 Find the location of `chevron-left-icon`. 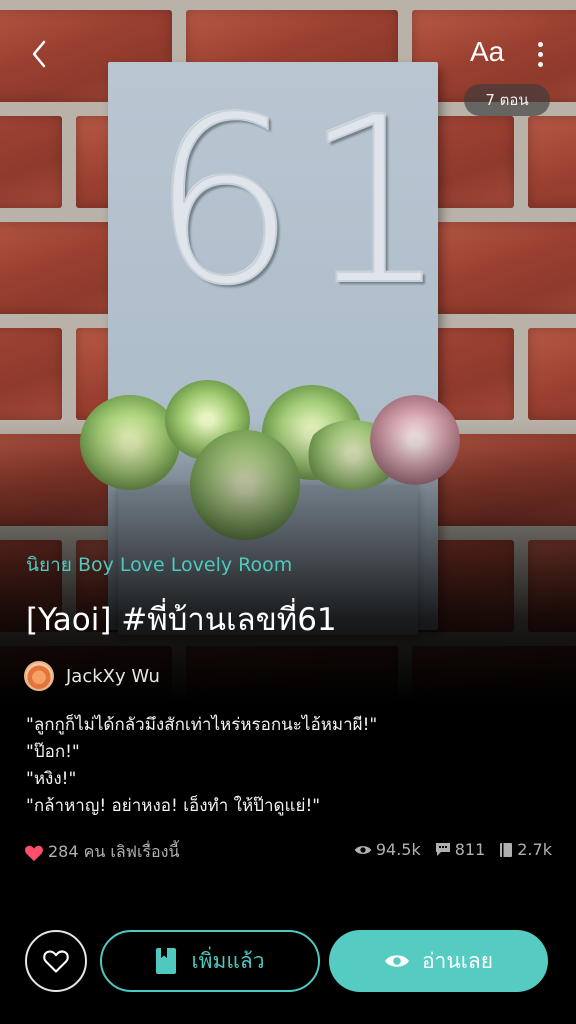

chevron-left-icon is located at coordinates (39, 54).